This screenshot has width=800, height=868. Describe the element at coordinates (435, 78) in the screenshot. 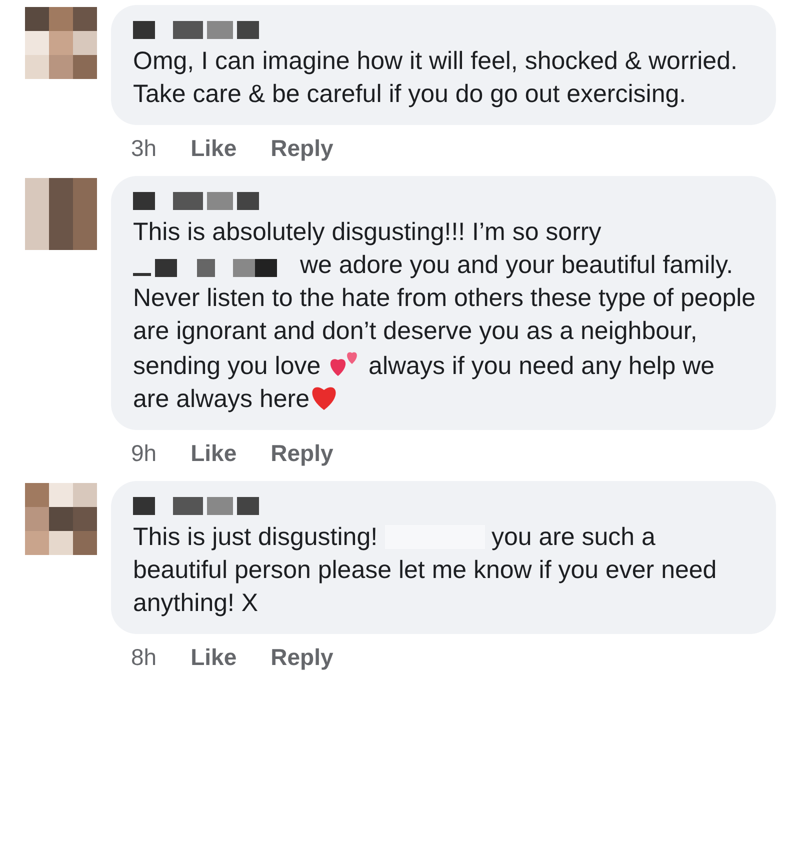

I see `comment-text: Omg, I can imagine how it will feel, shocked & worried. Take care & be careful if you do go out exercising.` at that location.